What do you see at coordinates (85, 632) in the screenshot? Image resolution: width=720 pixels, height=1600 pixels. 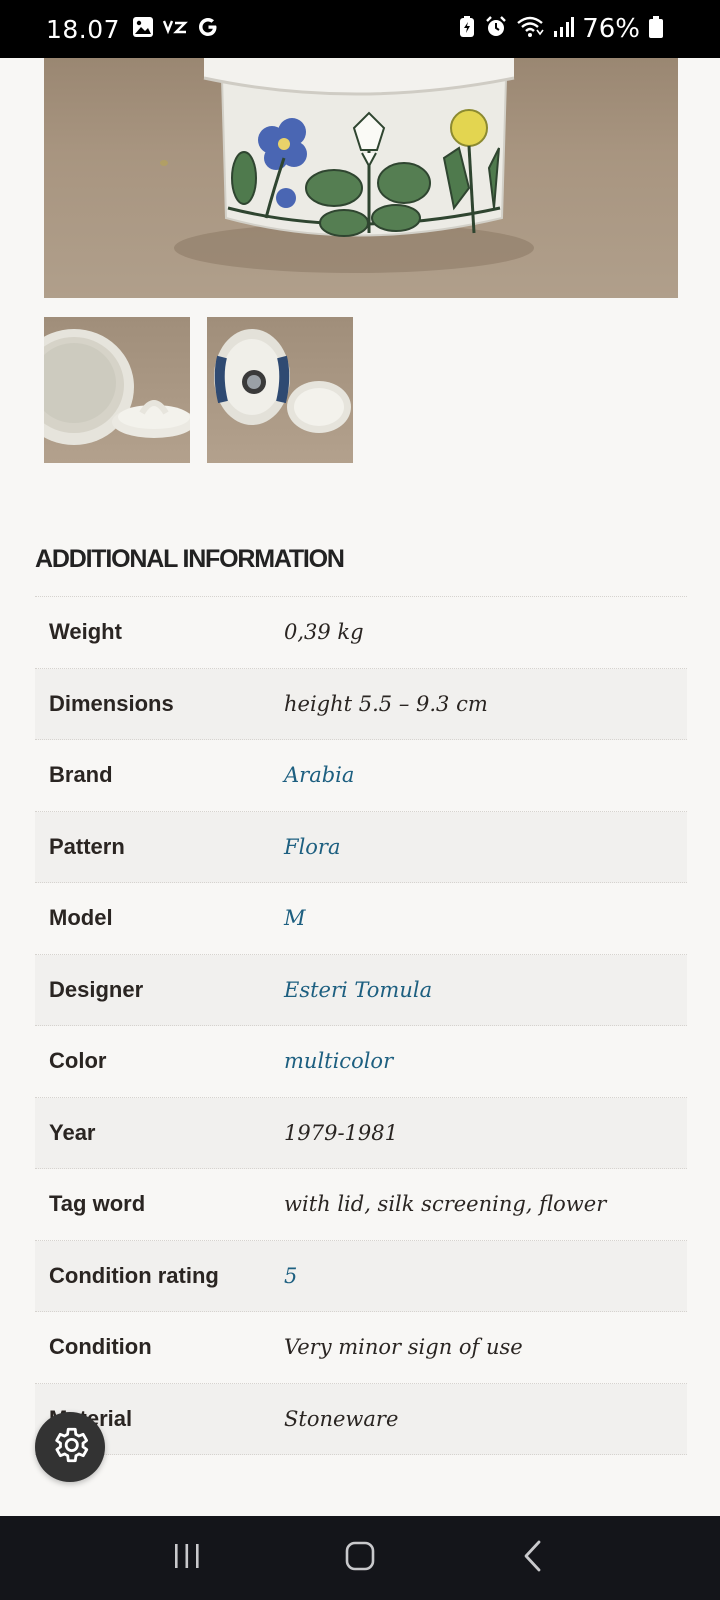 I see `info-label: Weight` at bounding box center [85, 632].